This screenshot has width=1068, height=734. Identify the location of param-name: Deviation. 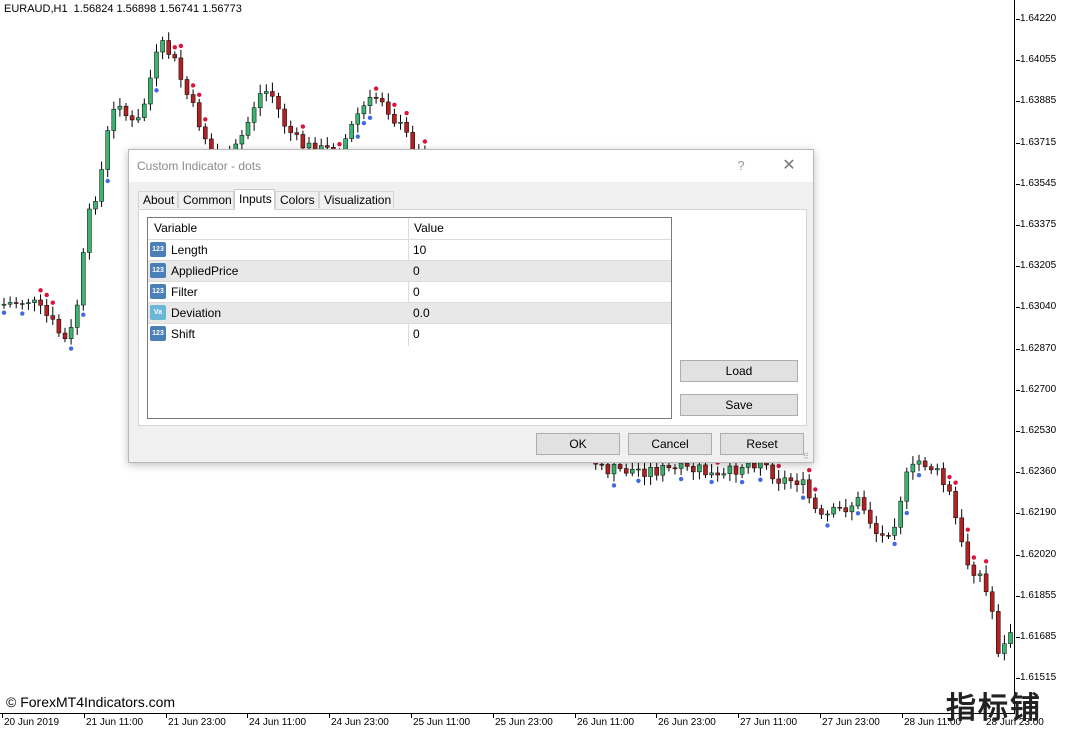
(196, 313).